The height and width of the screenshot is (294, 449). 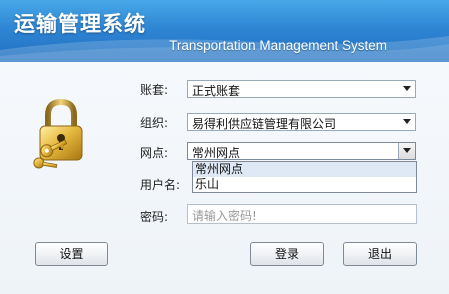 What do you see at coordinates (278, 45) in the screenshot?
I see `app-subtitle: Transportation Management System` at bounding box center [278, 45].